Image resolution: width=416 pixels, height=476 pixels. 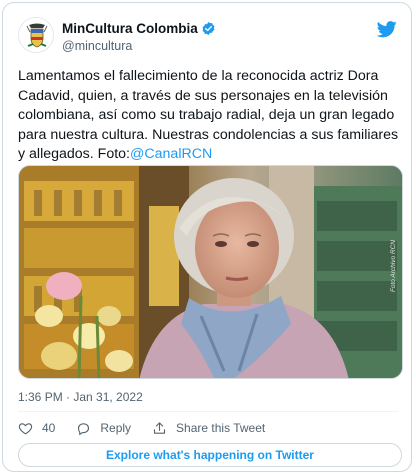 I want to click on like-button: 40, so click(x=36, y=428).